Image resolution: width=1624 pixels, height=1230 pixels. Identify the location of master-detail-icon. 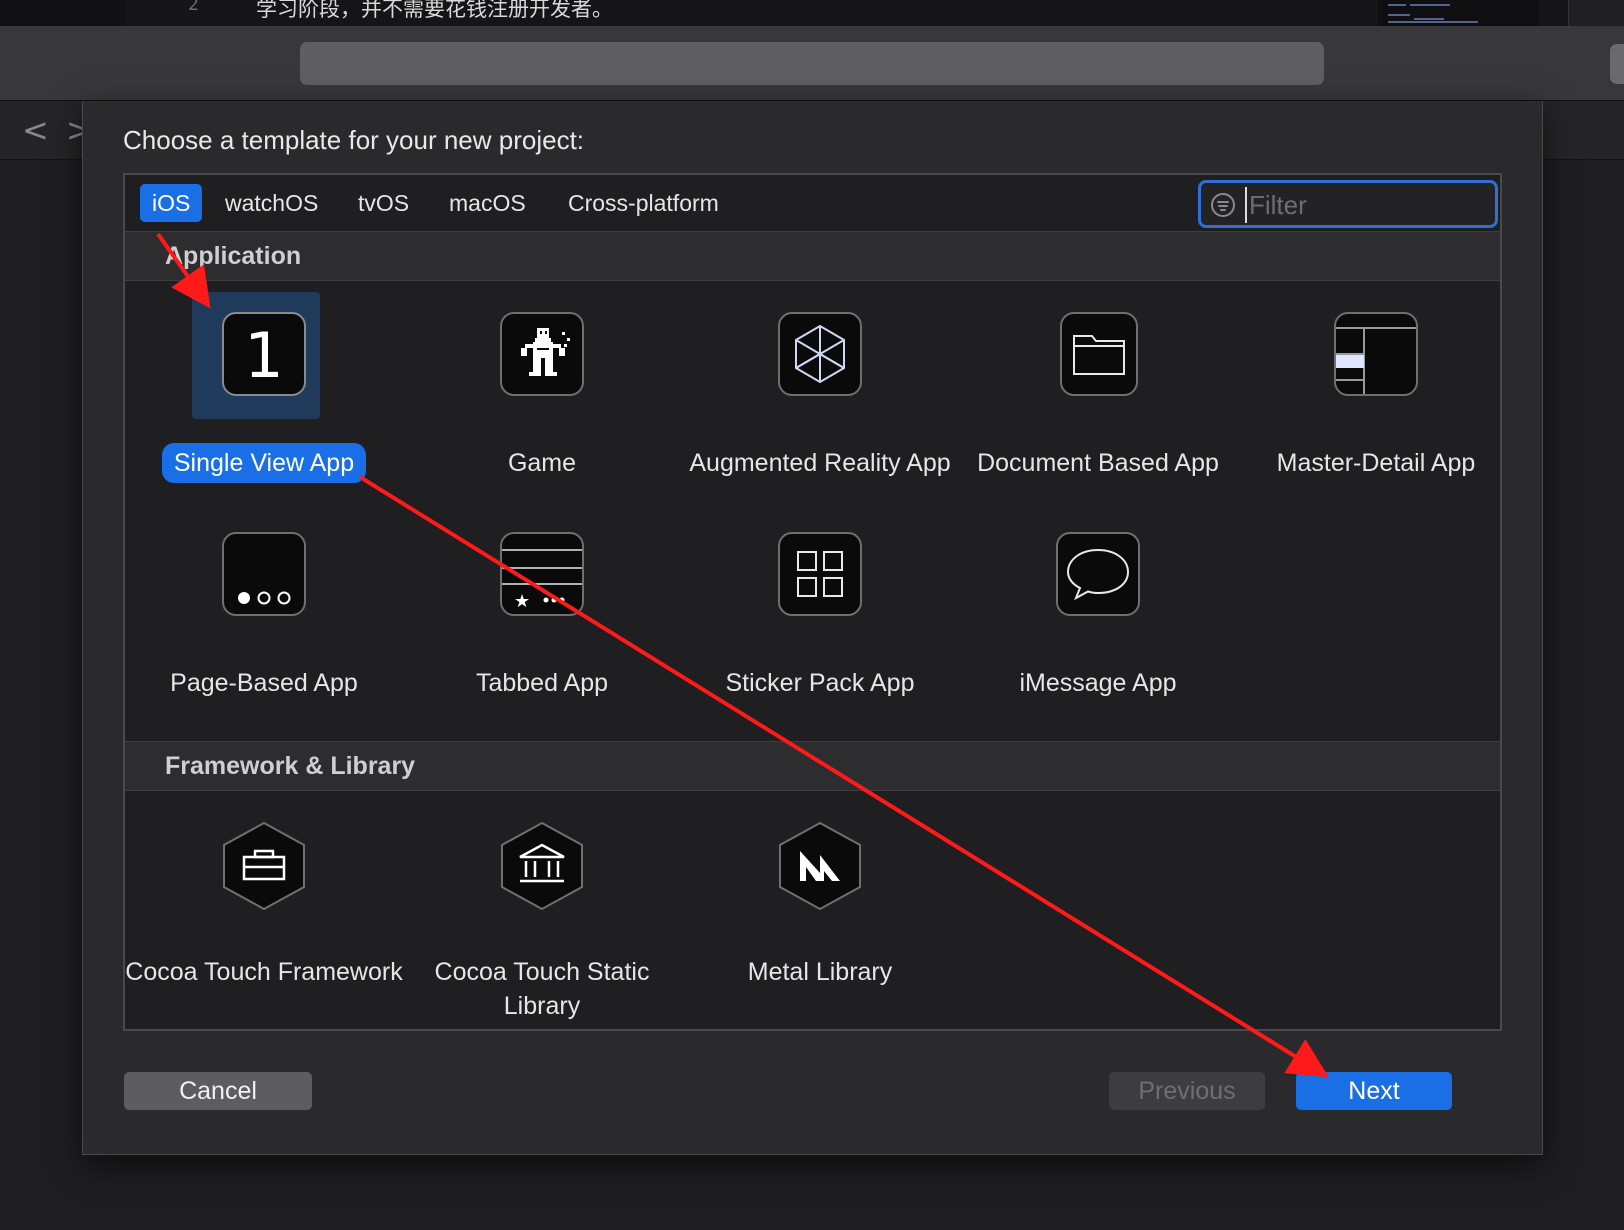
(1376, 354).